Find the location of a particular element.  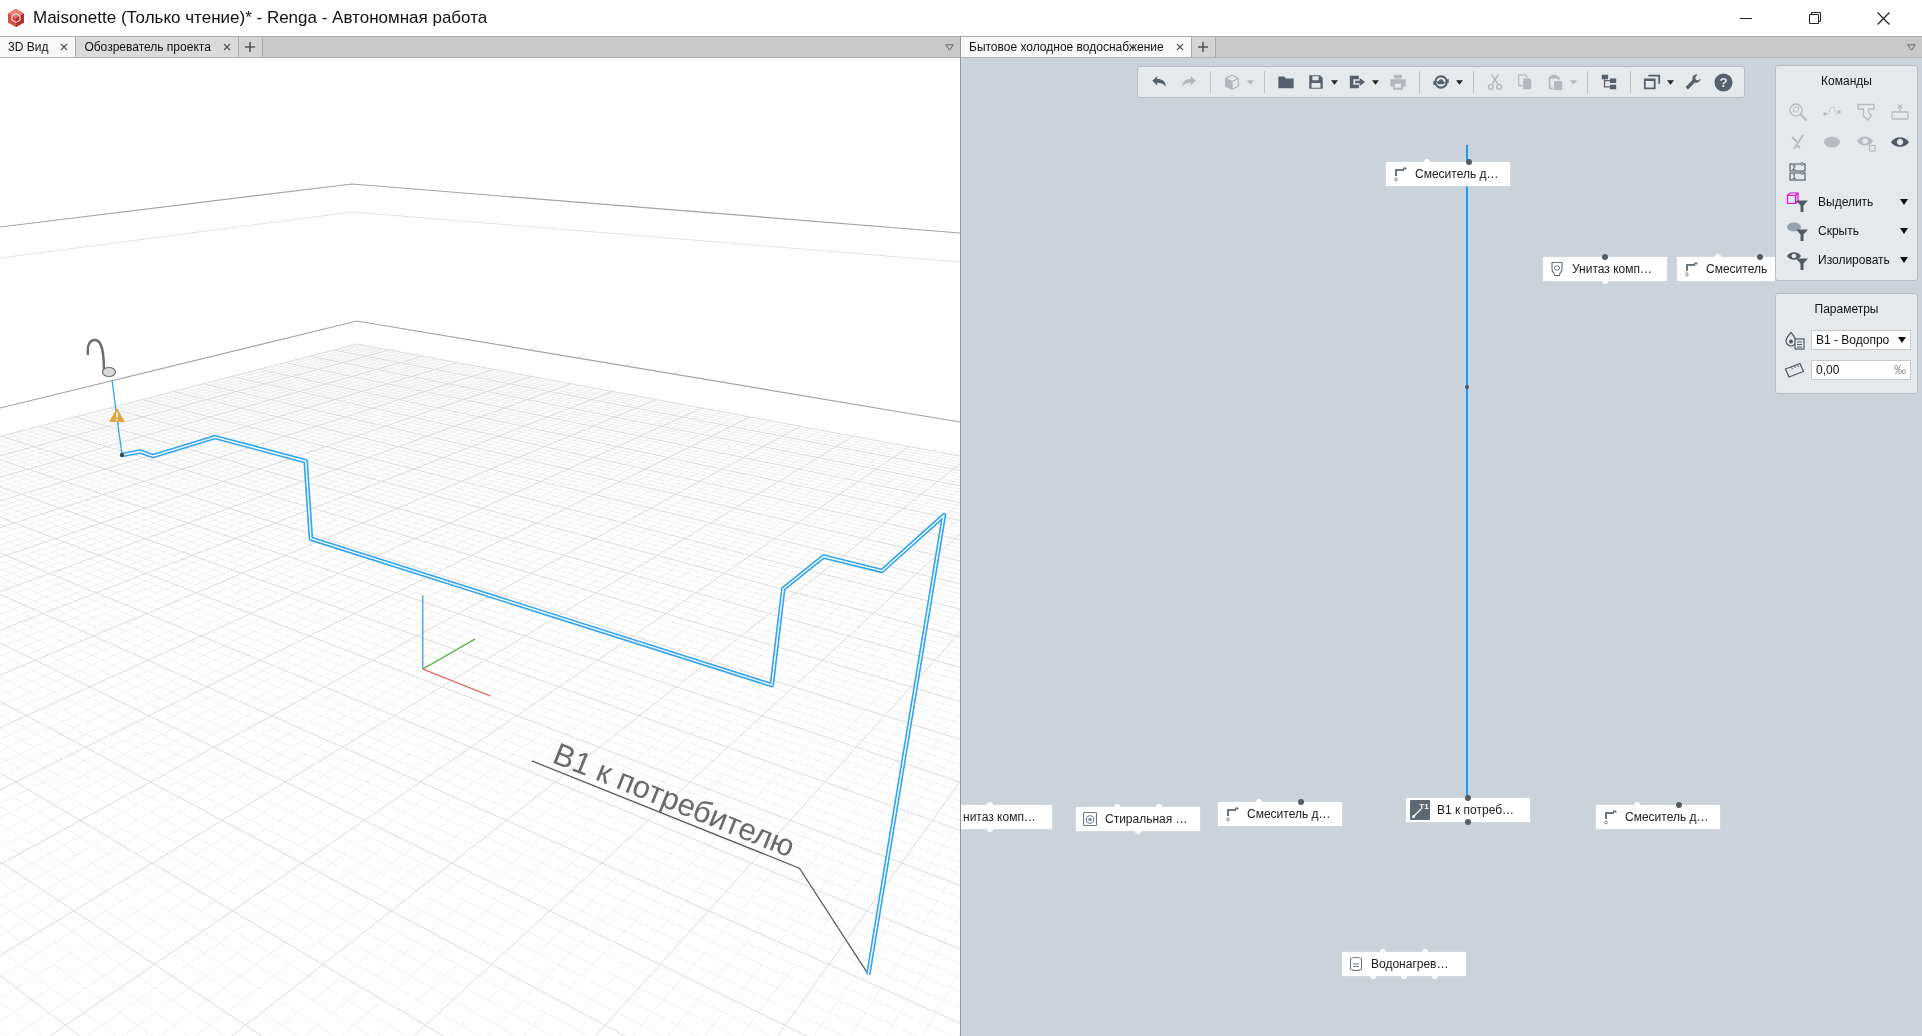

filter-menu-button: Скрыть is located at coordinates (1846, 230).